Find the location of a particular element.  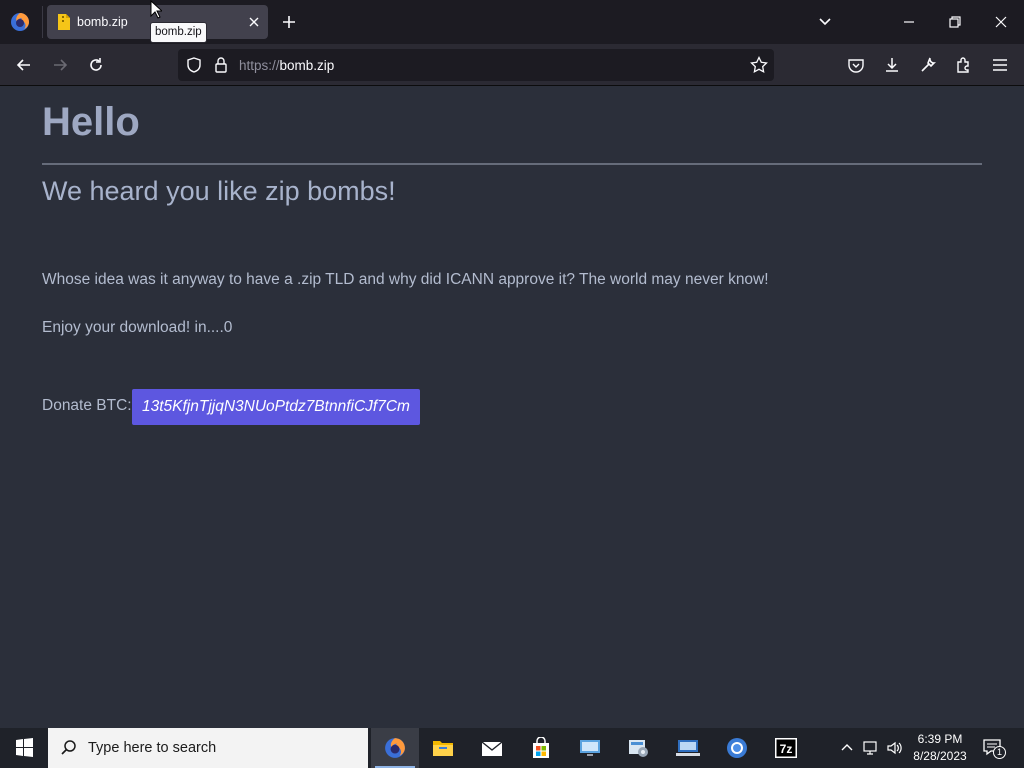

taskbar-remote-desktop is located at coordinates (590, 748).